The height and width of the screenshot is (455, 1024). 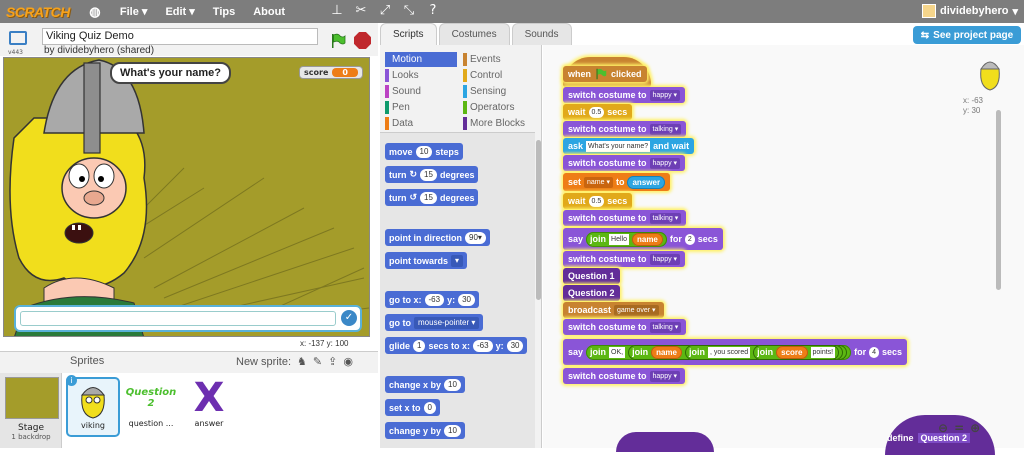 What do you see at coordinates (31, 437) in the screenshot?
I see `backdrop-count: 1 backdrop` at bounding box center [31, 437].